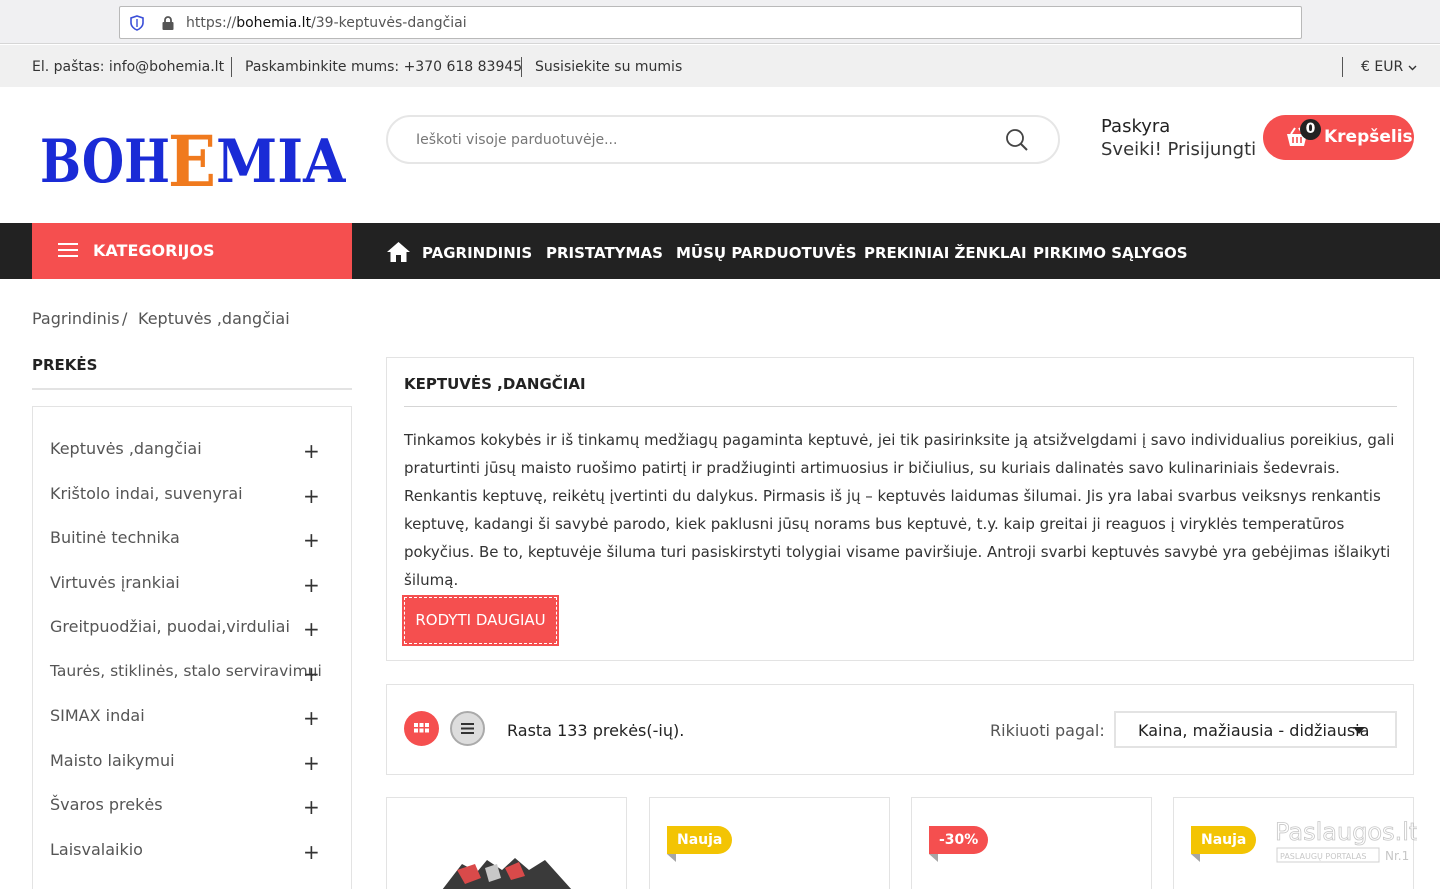 Image resolution: width=1440 pixels, height=889 pixels. I want to click on svg-text: Paslaugos.lt, so click(1346, 832).